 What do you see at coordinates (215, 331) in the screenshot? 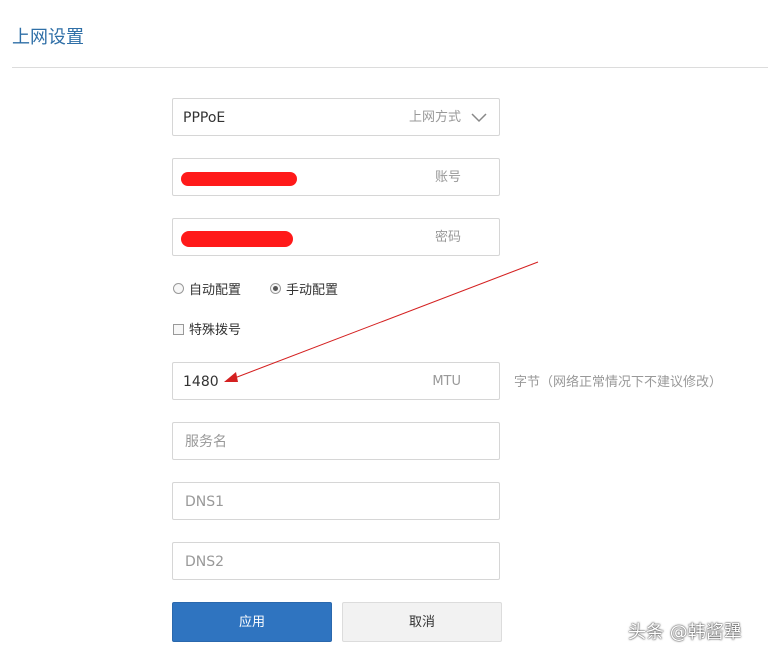
I see `special-dial-label: 特殊拨号` at bounding box center [215, 331].